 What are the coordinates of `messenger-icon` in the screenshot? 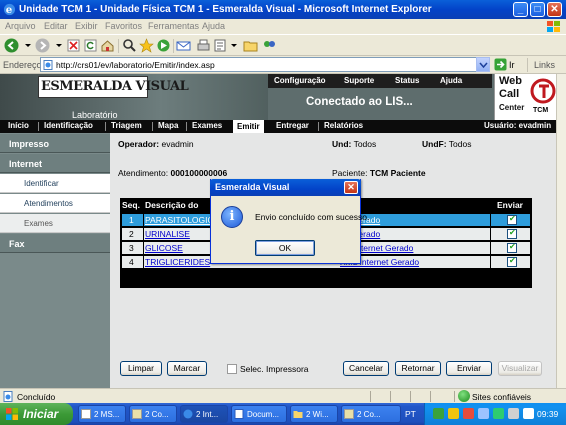 It's located at (269, 45).